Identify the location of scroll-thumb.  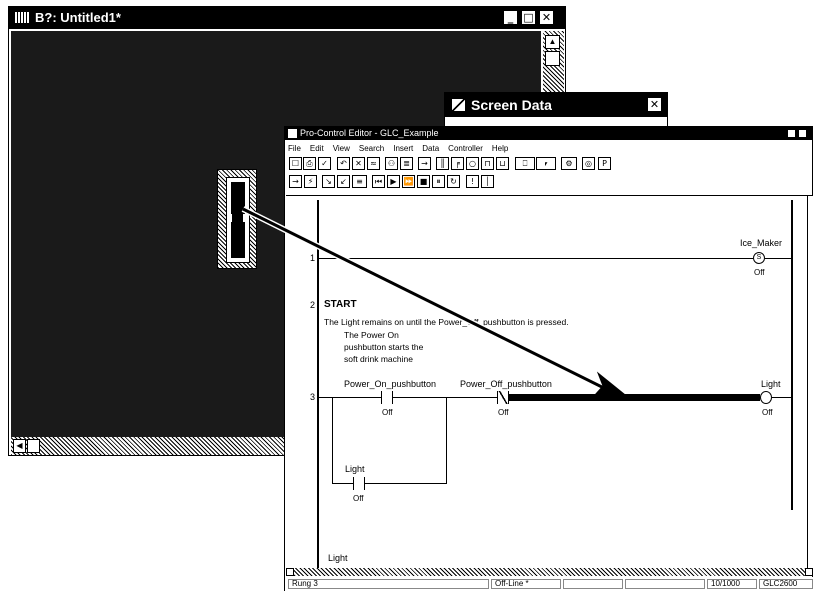
(552, 58).